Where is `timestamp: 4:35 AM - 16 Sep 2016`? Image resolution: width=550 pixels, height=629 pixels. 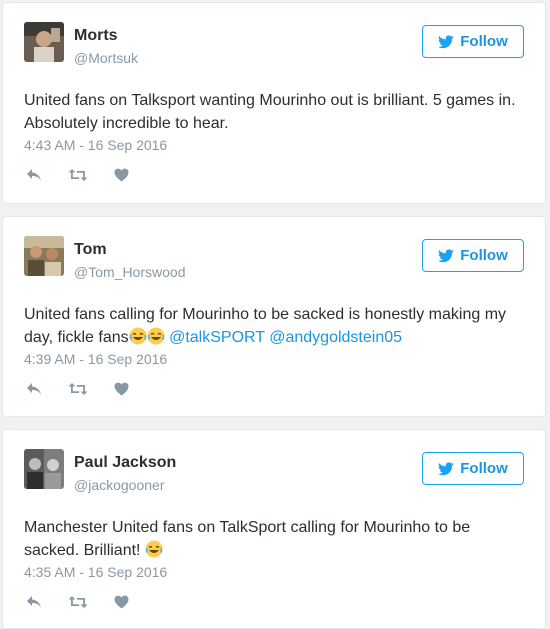
timestamp: 4:35 AM - 16 Sep 2016 is located at coordinates (95, 572).